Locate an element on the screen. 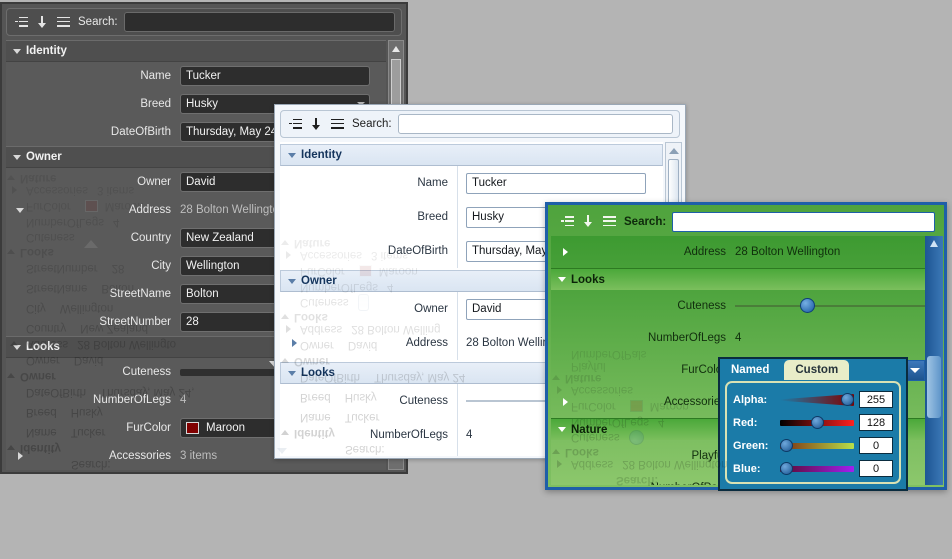 The height and width of the screenshot is (559, 952). property-label: Name is located at coordinates (382, 183).